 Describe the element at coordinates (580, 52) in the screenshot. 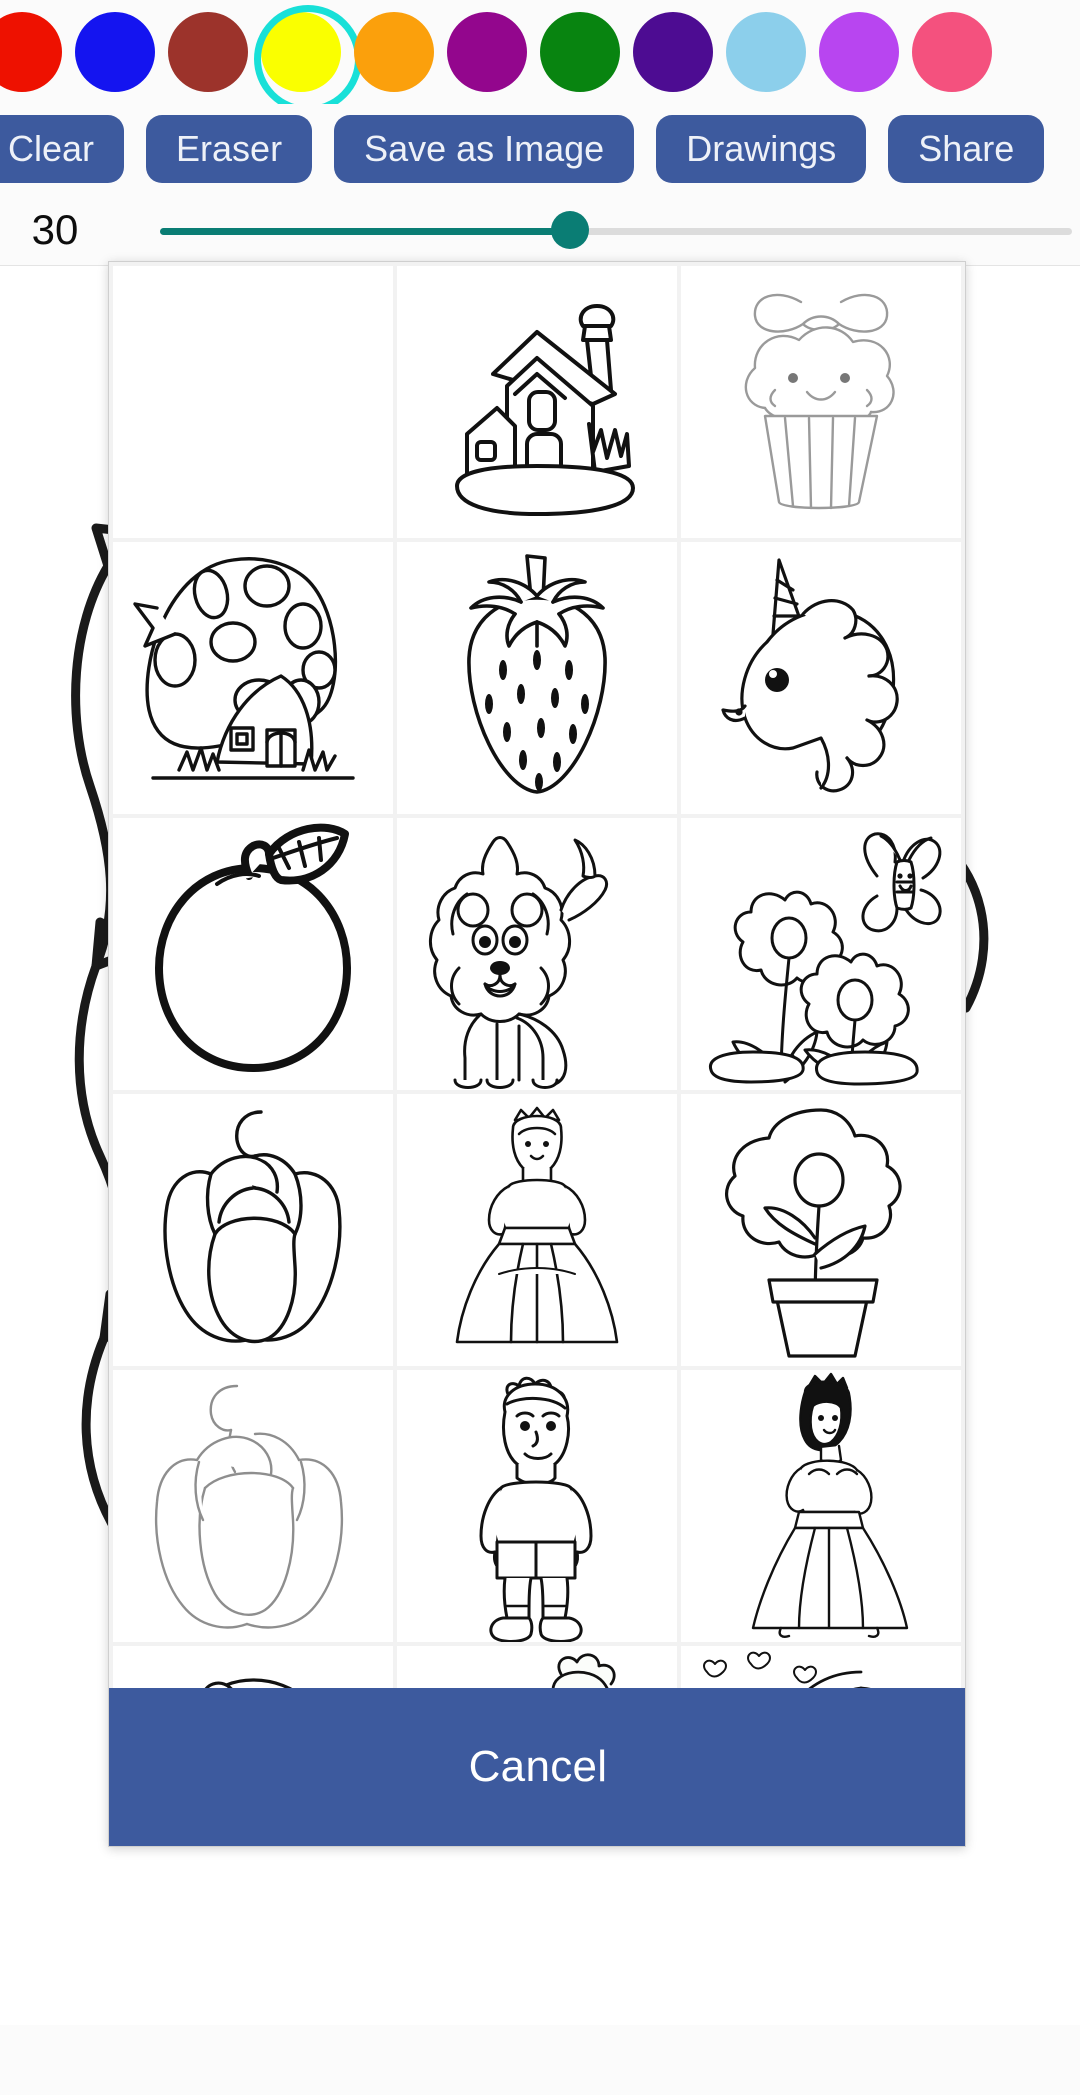

I see `color-swatch-green` at that location.